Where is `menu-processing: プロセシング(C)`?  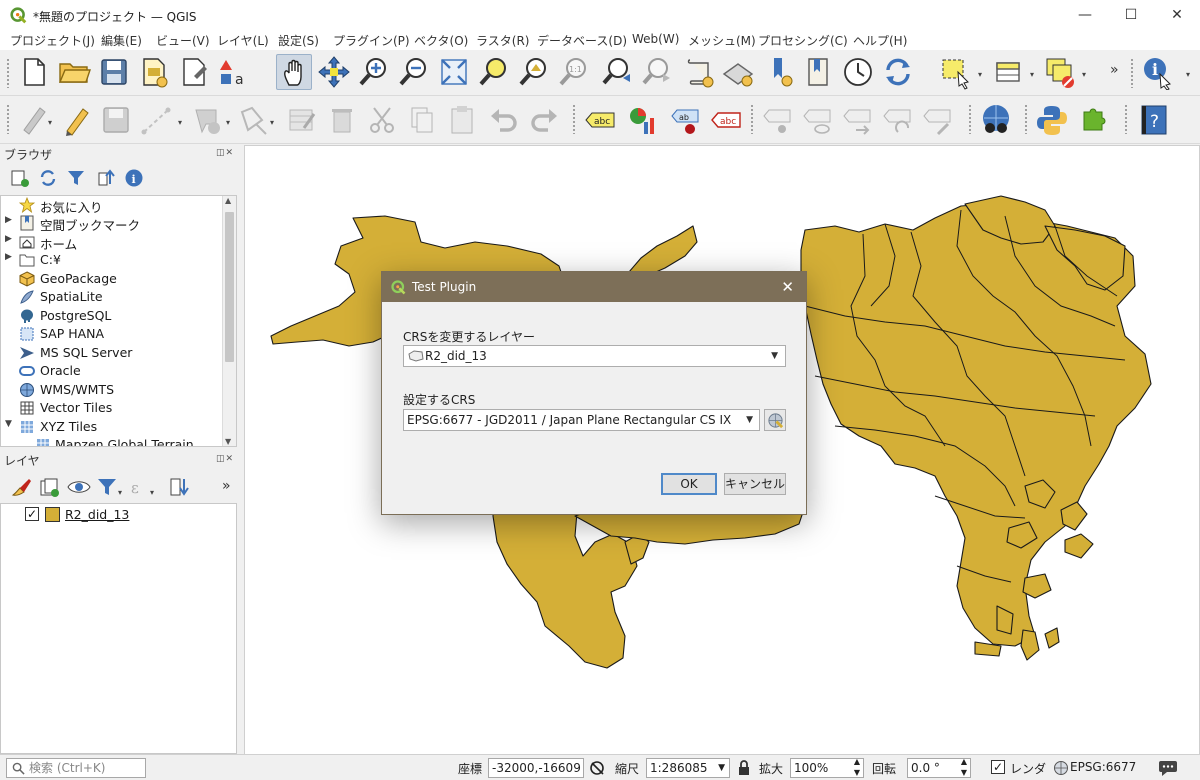 menu-processing: プロセシング(C) is located at coordinates (803, 40).